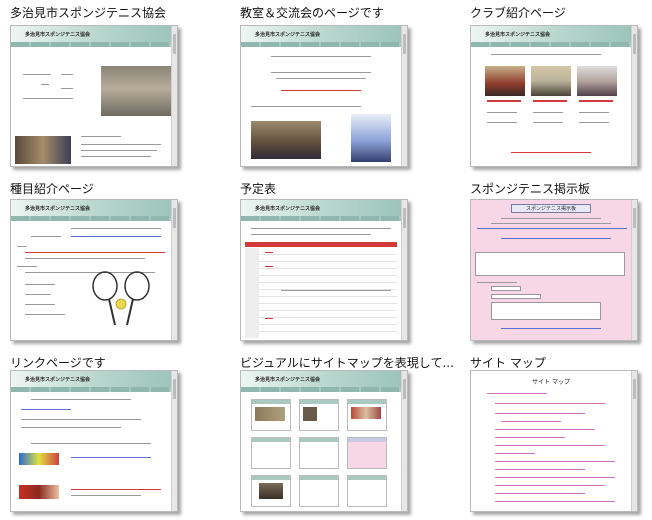 The image size is (652, 520). I want to click on schedule-table, so click(321, 293).